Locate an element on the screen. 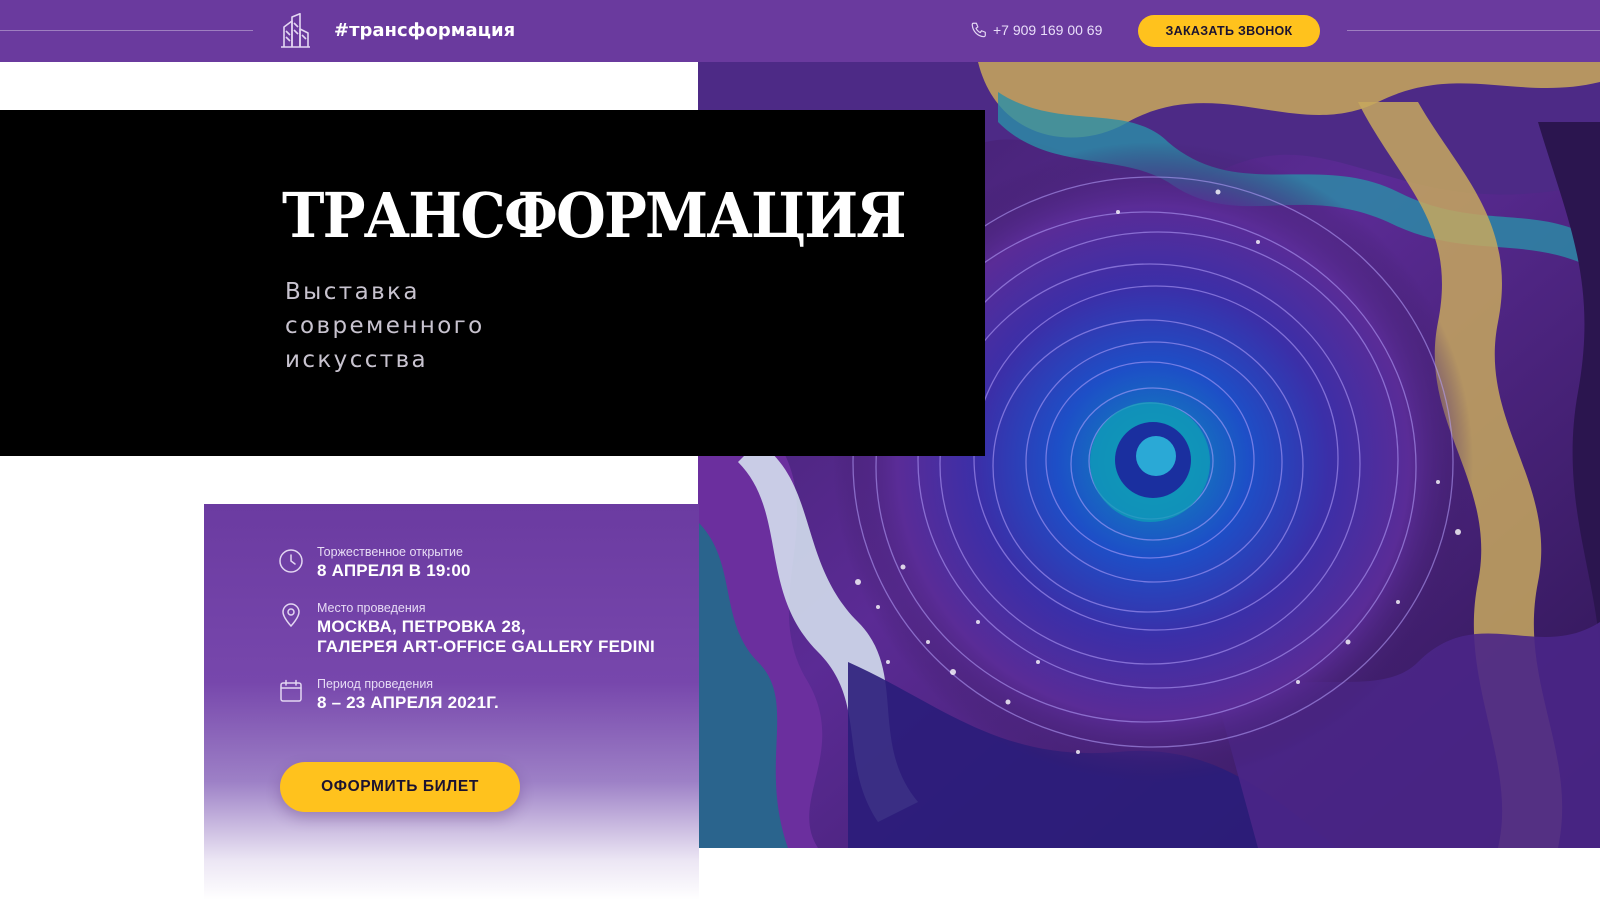 The width and height of the screenshot is (1600, 900). phone-number: +7 909 169 00 69 is located at coordinates (1047, 30).